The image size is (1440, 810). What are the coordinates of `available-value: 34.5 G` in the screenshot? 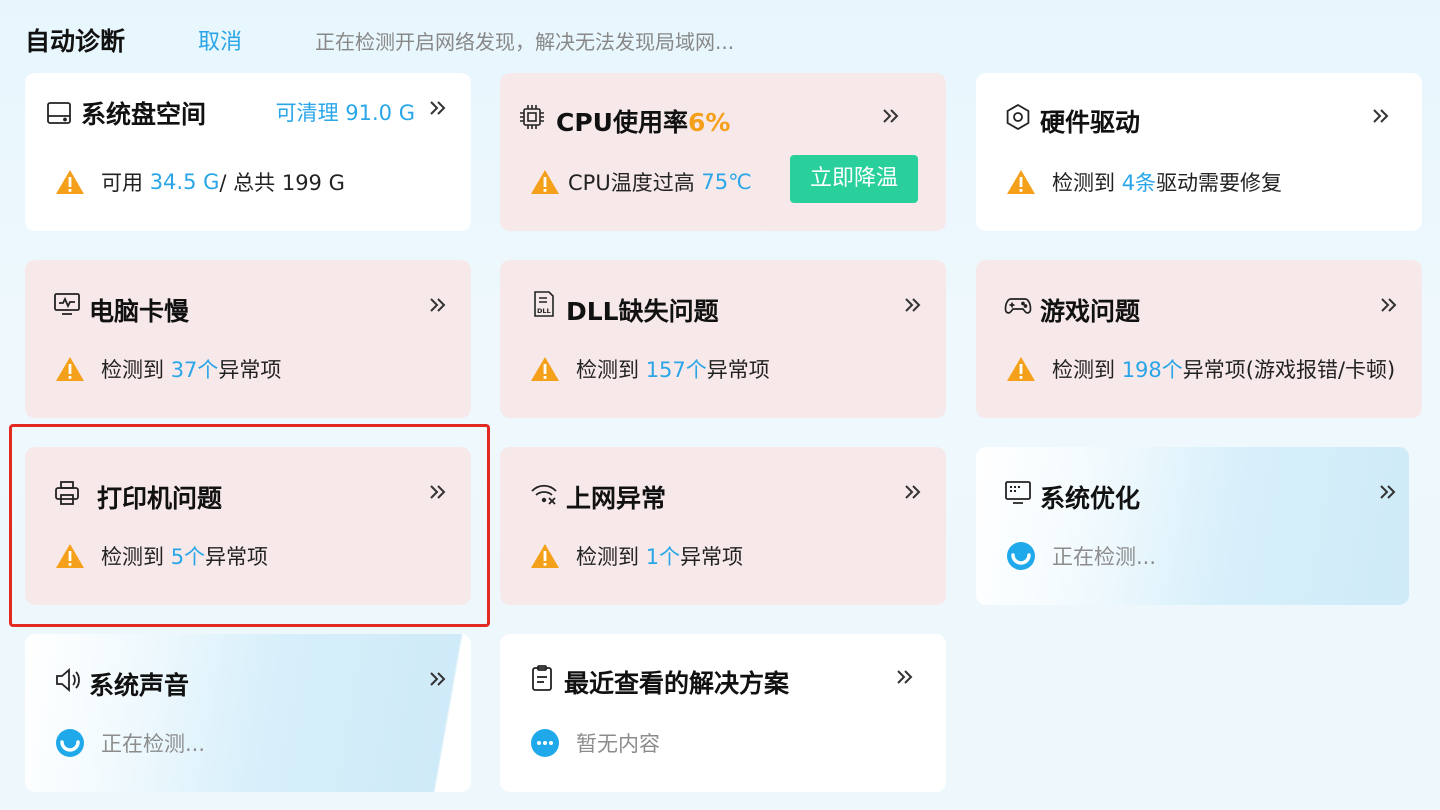 It's located at (184, 182).